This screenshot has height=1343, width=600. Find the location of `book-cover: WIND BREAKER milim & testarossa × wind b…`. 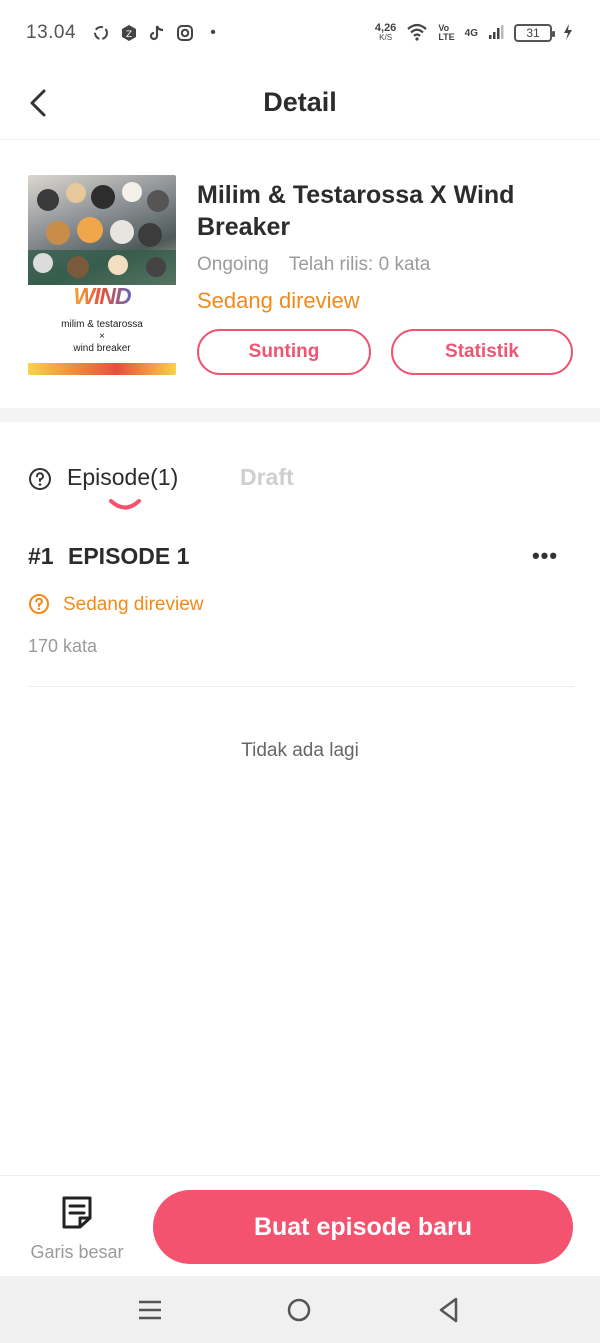

book-cover: WIND BREAKER milim & testarossa × wind b… is located at coordinates (102, 275).